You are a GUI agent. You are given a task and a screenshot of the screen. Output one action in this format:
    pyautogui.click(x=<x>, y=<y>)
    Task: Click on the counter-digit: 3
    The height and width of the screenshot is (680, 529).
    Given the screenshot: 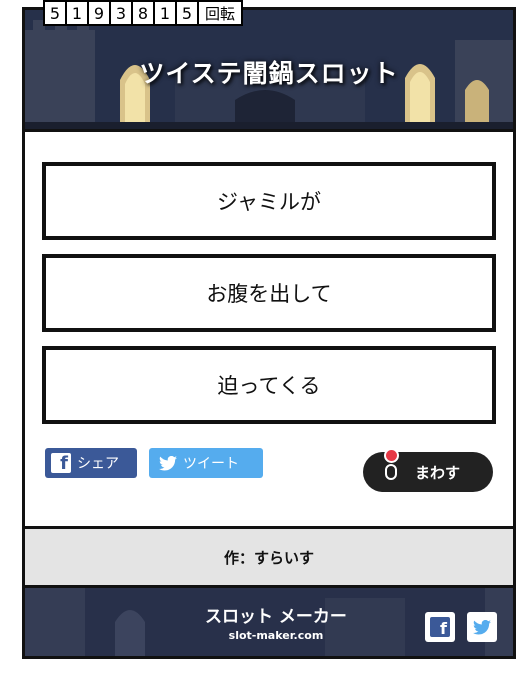 What is the action you would take?
    pyautogui.click(x=121, y=13)
    